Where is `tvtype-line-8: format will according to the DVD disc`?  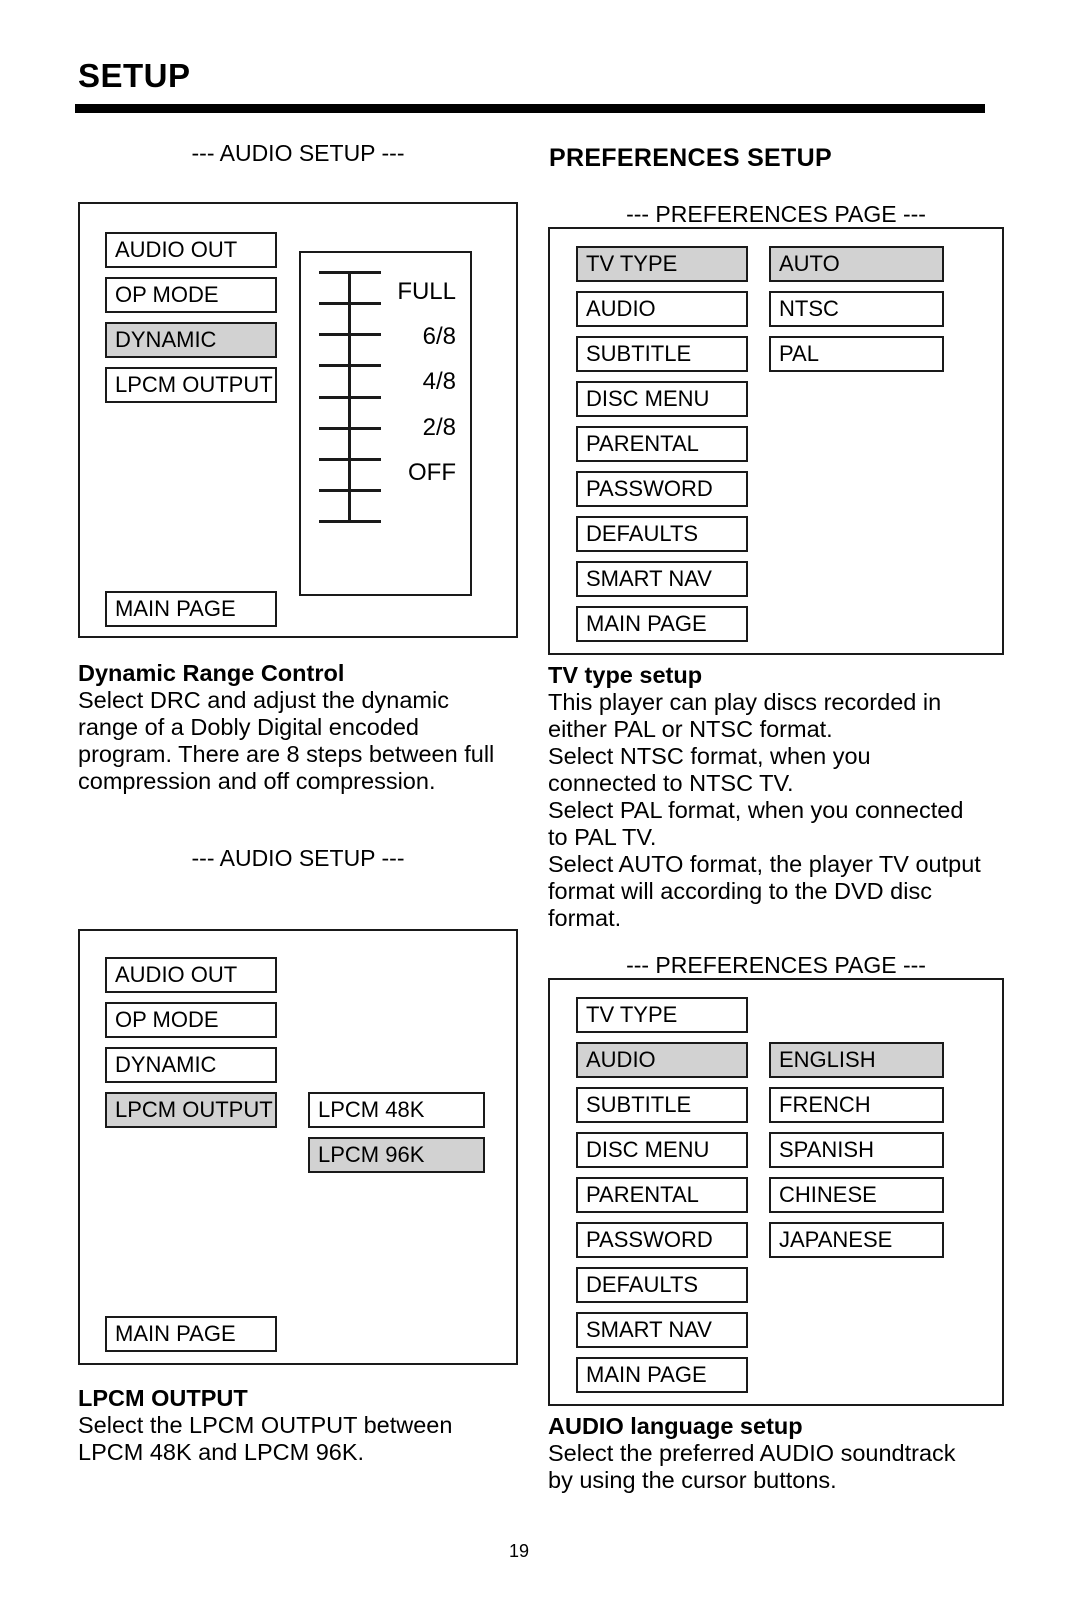 tvtype-line-8: format will according to the DVD disc is located at coordinates (740, 891).